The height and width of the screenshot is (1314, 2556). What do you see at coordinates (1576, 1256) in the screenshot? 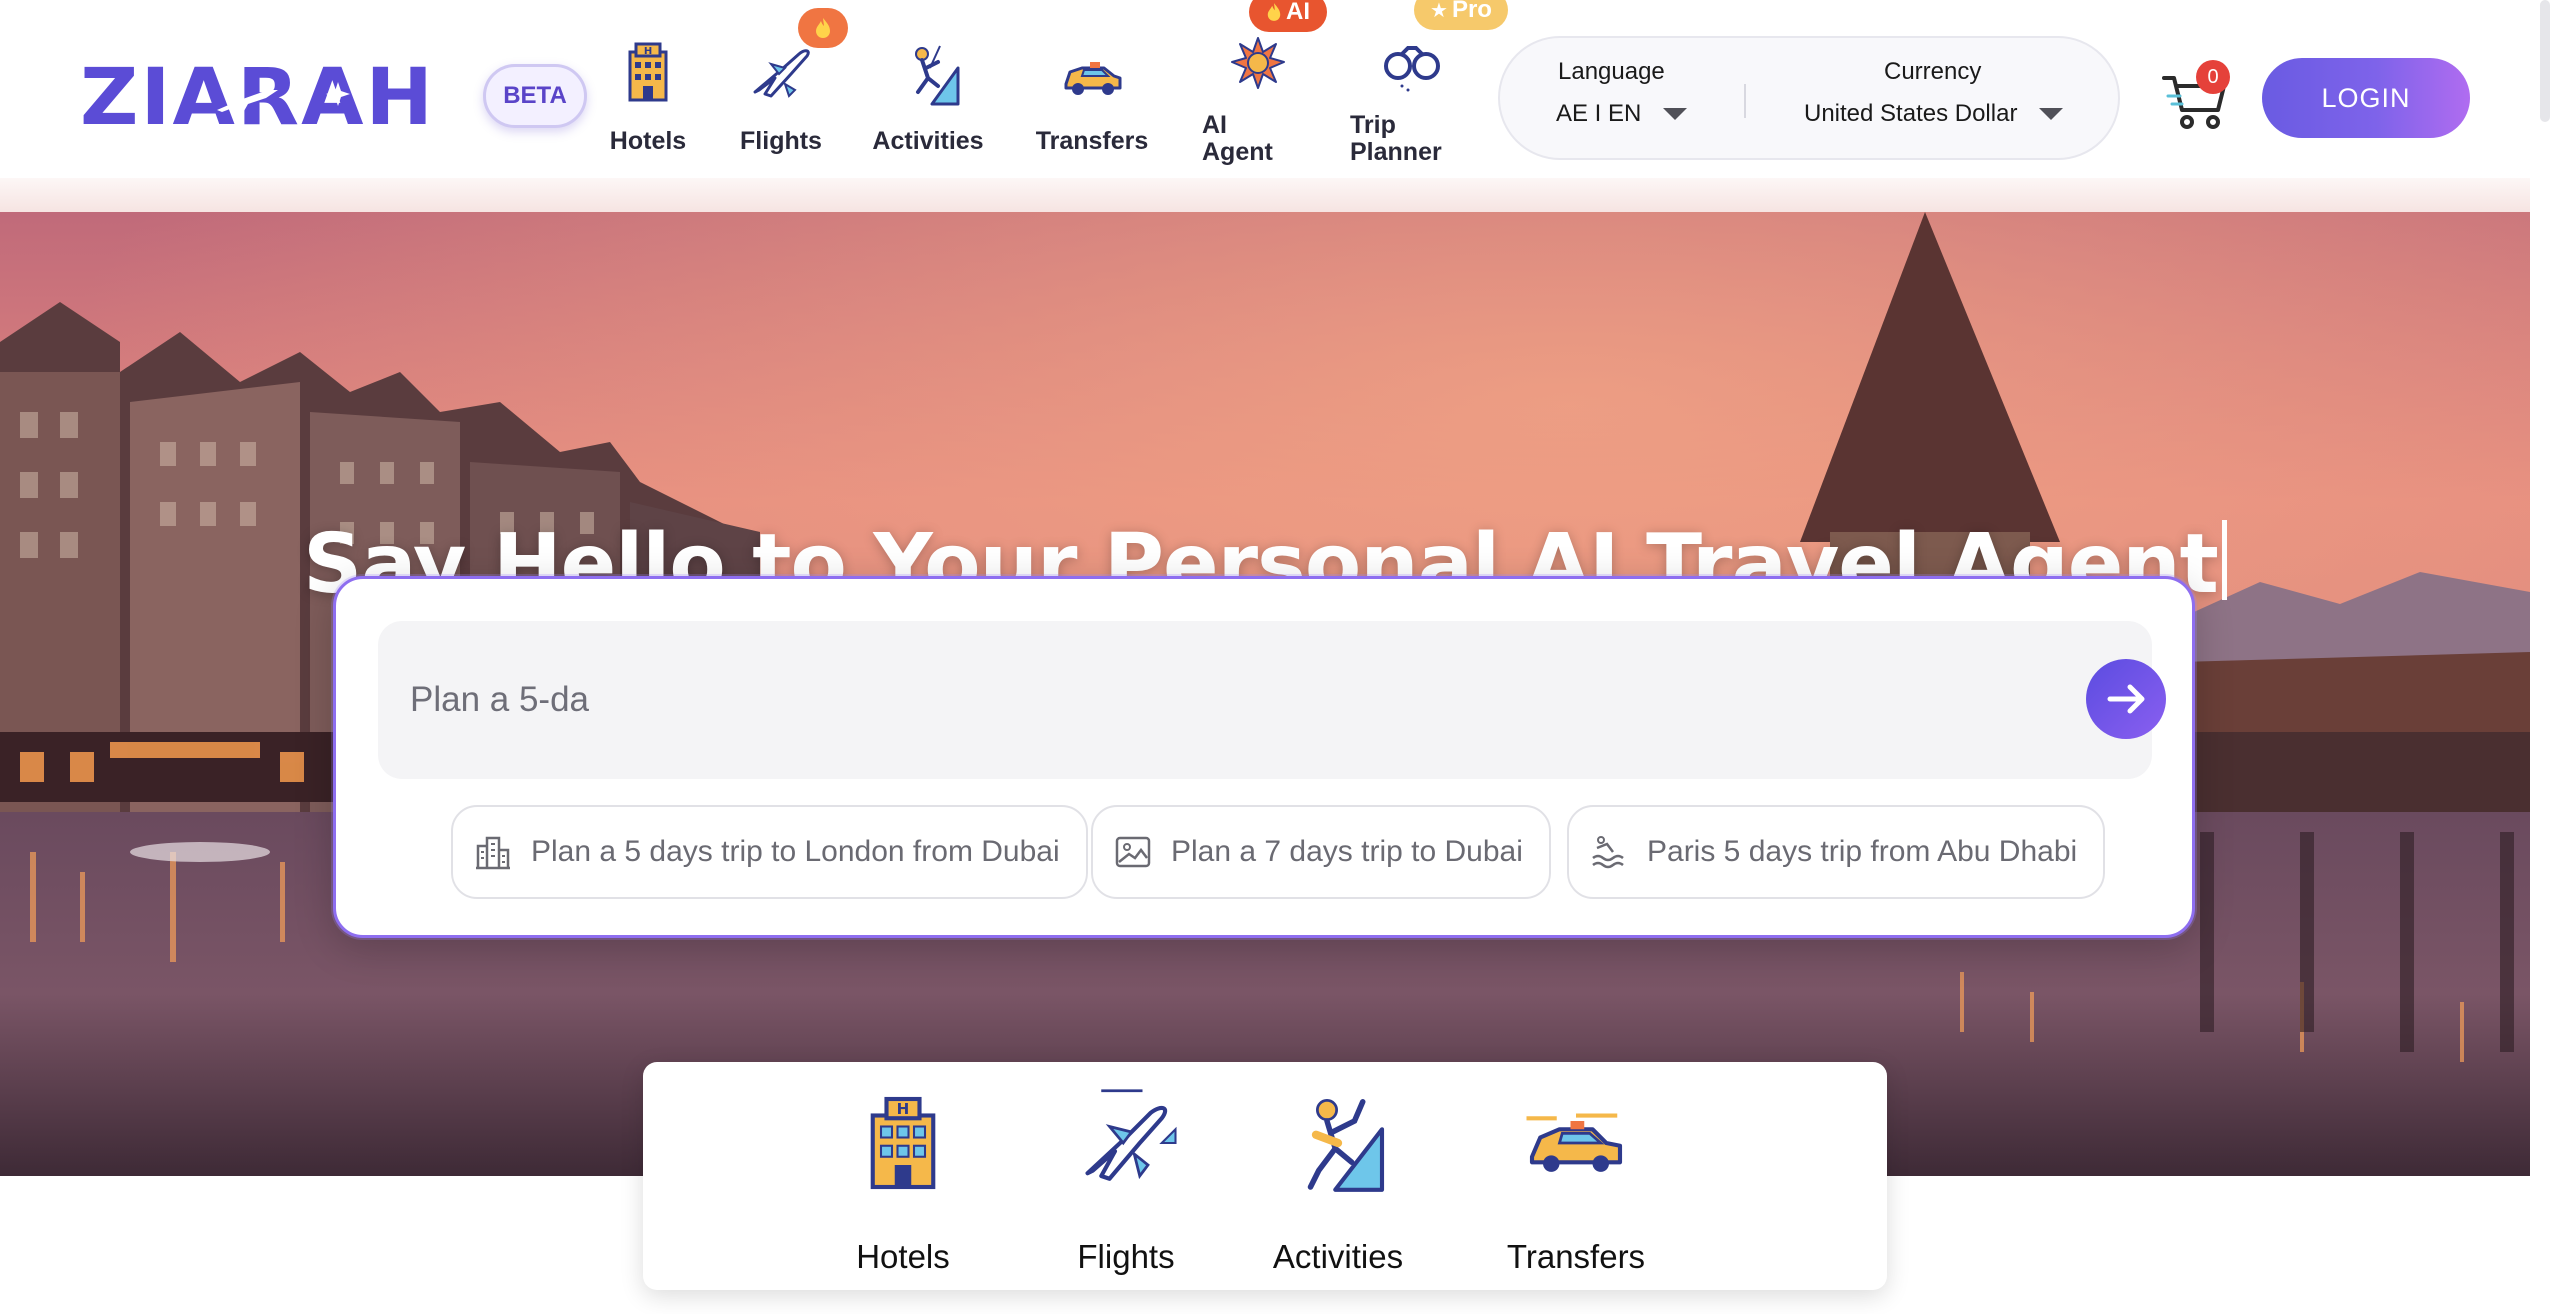
I see `category-transfers-label: Transfers` at bounding box center [1576, 1256].